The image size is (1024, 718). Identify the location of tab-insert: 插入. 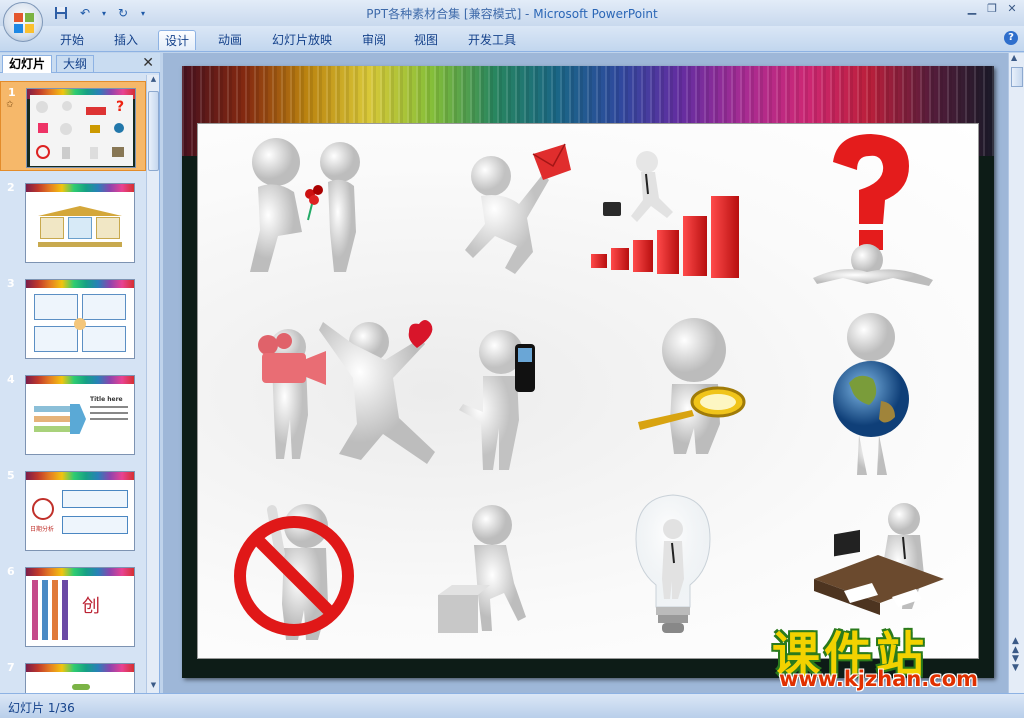
(126, 40).